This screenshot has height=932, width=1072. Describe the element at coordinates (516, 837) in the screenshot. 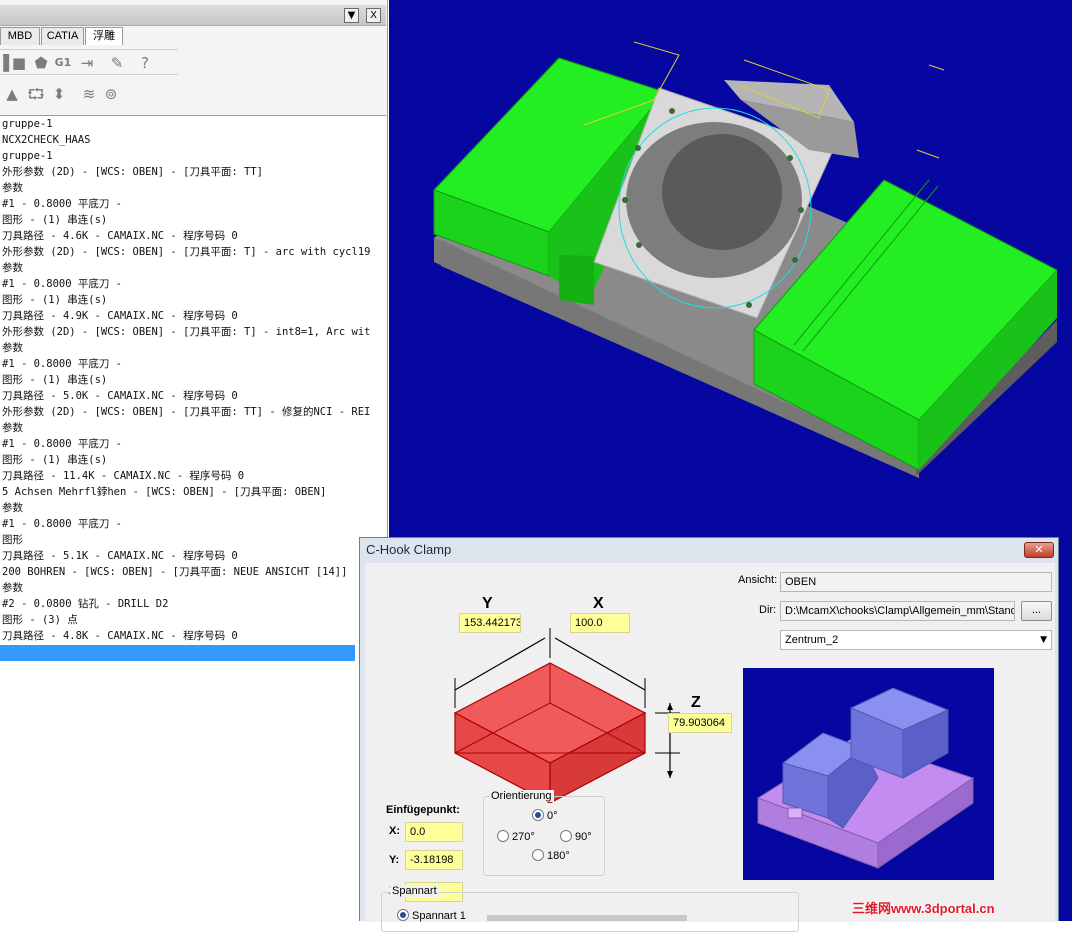

I see `orientation-270-radio: 270°` at that location.